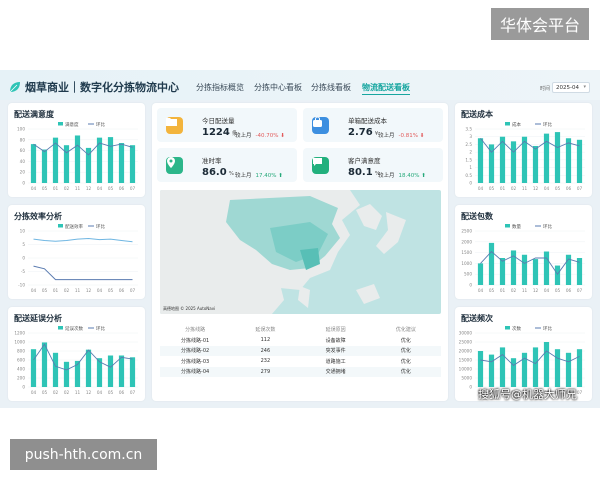 This screenshot has width=600, height=480. Describe the element at coordinates (331, 87) in the screenshot. I see `tab-sorting-line: 分拣线看板` at that location.